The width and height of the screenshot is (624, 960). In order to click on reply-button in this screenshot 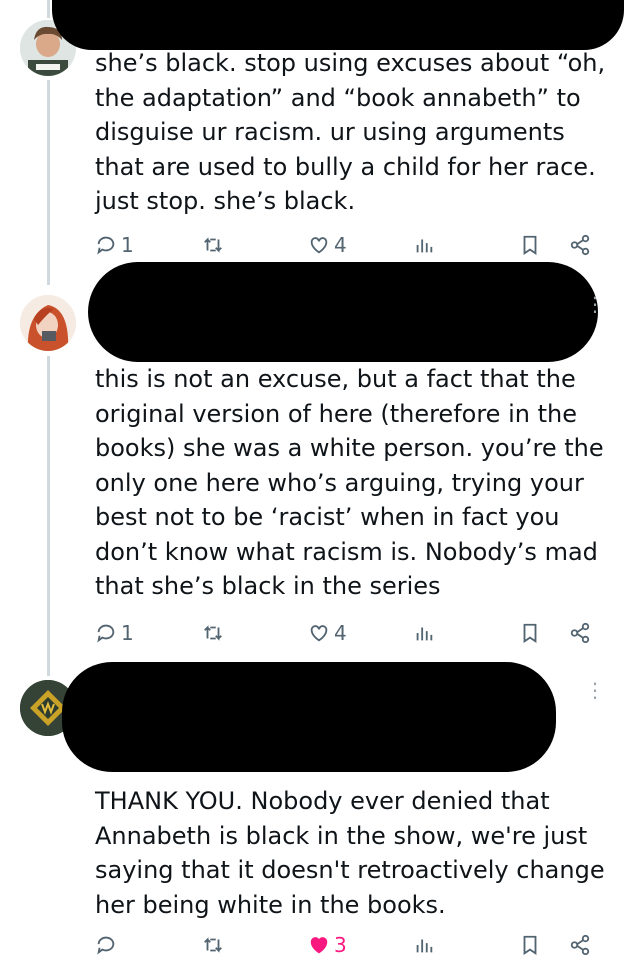, I will do `click(108, 945)`.